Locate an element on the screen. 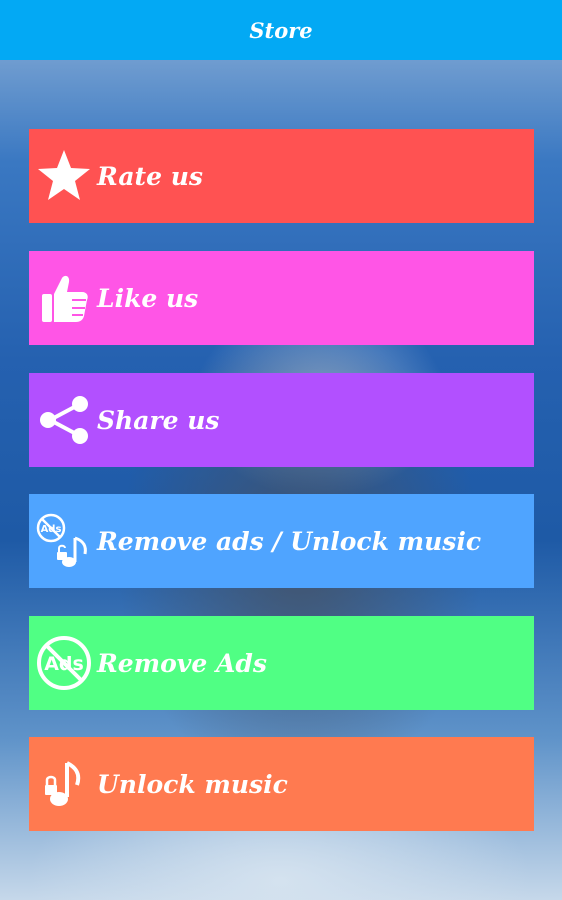 The image size is (562, 900). star-icon is located at coordinates (64, 176).